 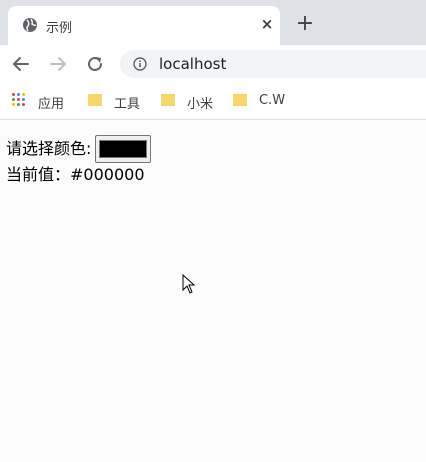 What do you see at coordinates (273, 64) in the screenshot?
I see `address-bar: localhost` at bounding box center [273, 64].